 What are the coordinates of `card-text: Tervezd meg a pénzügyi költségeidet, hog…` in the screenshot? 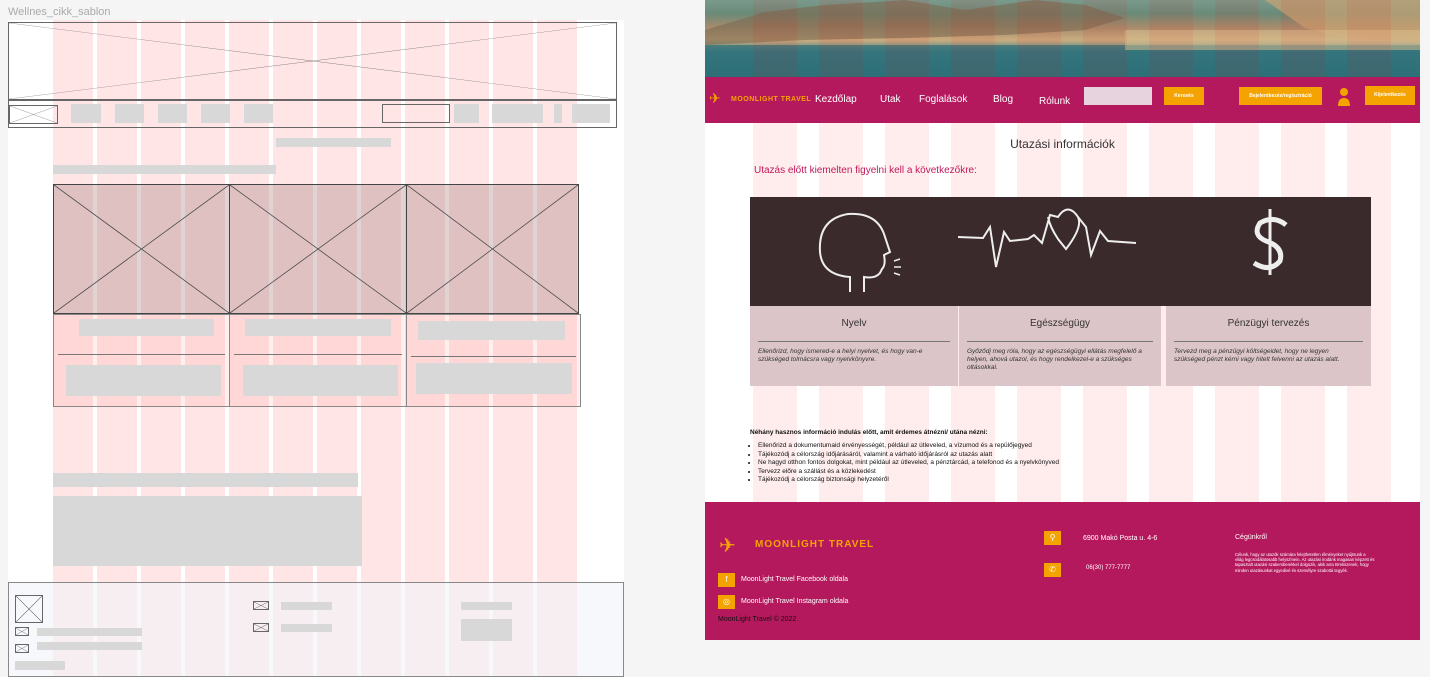 It's located at (1257, 355).